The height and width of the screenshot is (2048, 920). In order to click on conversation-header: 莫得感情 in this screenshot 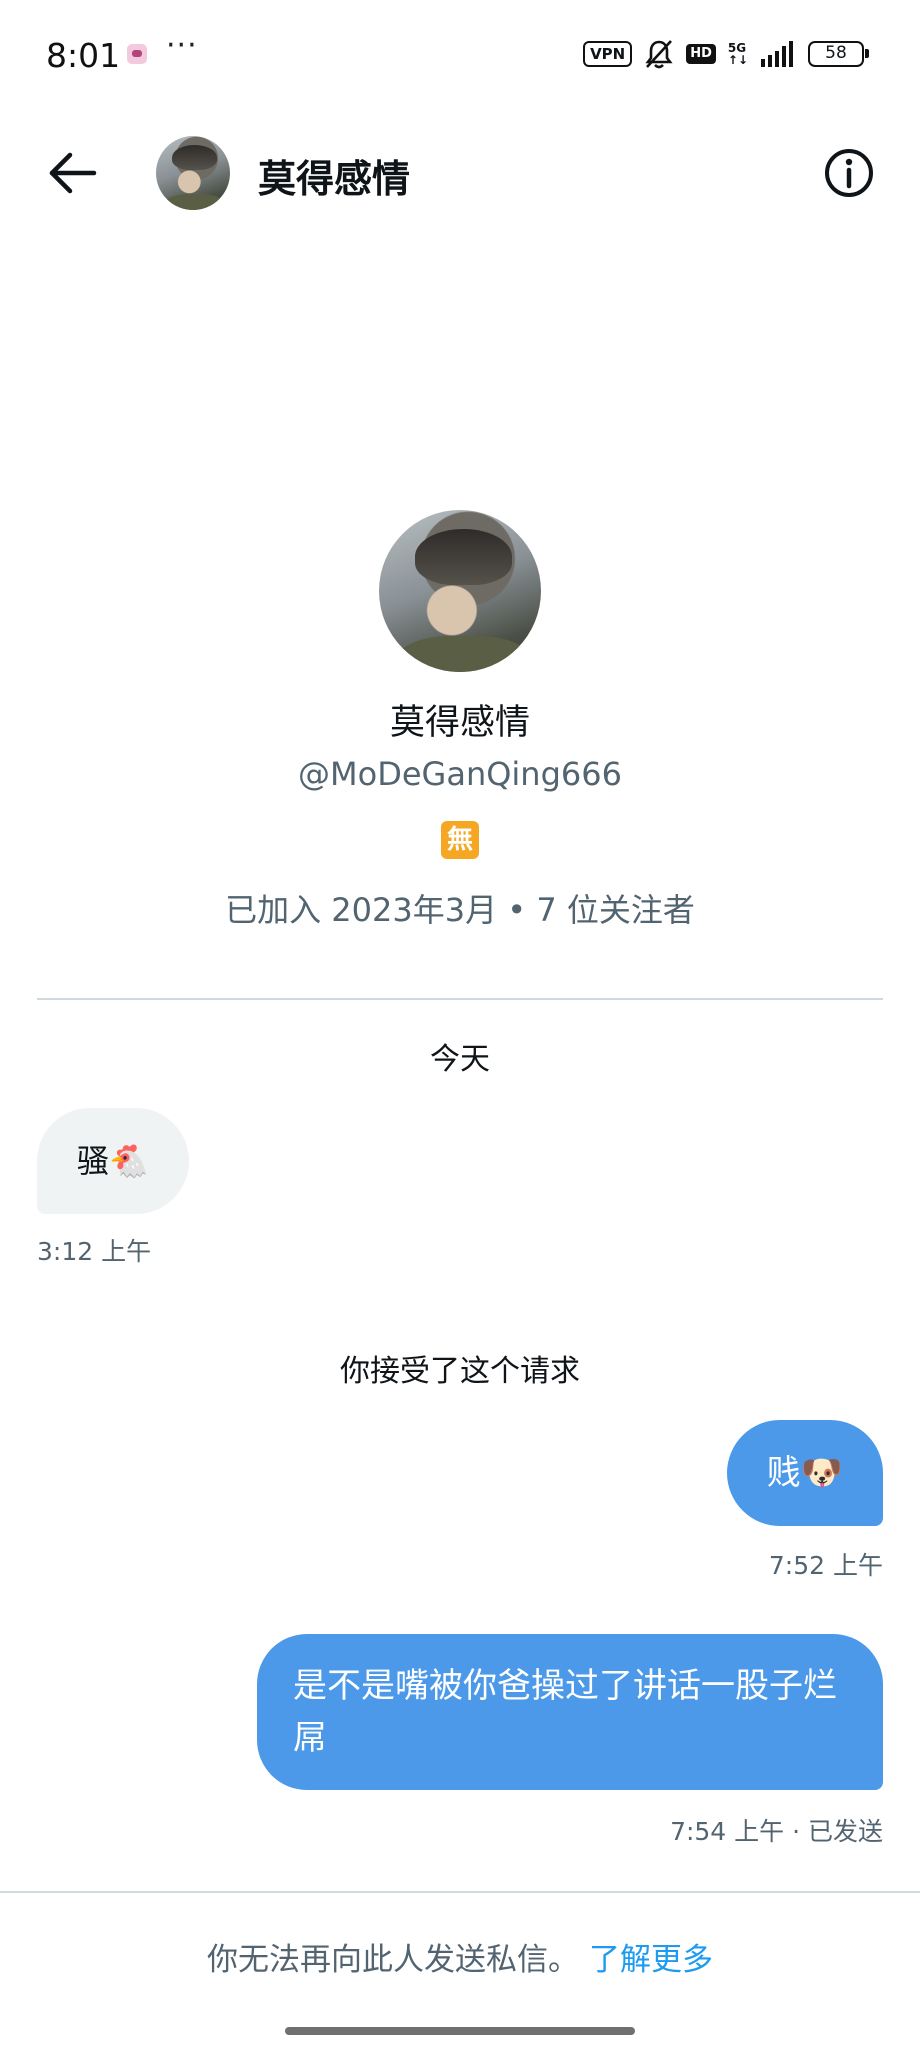, I will do `click(460, 172)`.